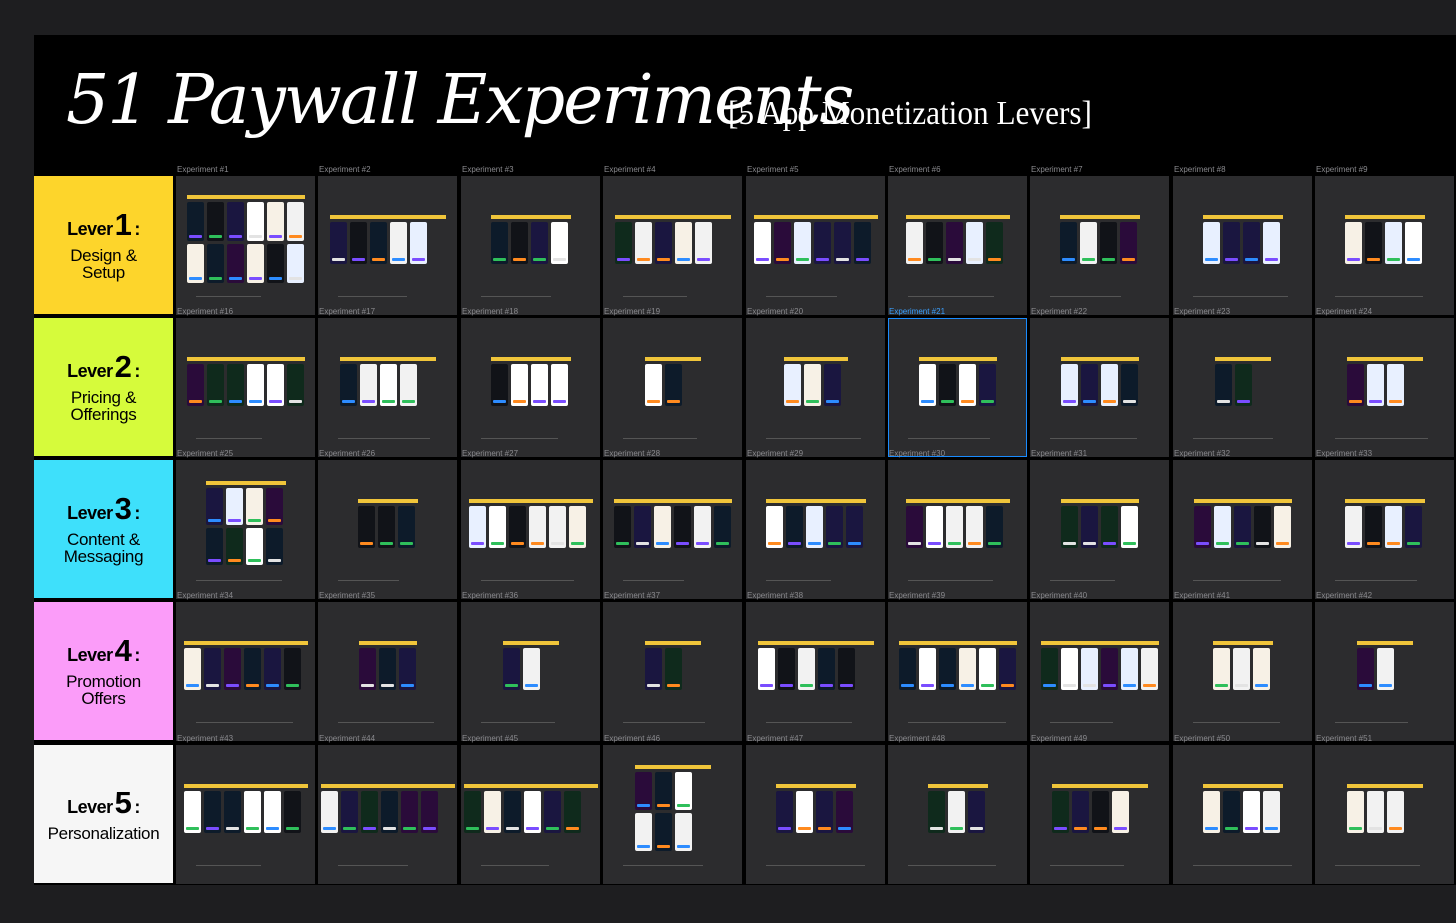  Describe the element at coordinates (103, 245) in the screenshot. I see `lever-1-tile: Lever 1 : Design & Setup` at that location.